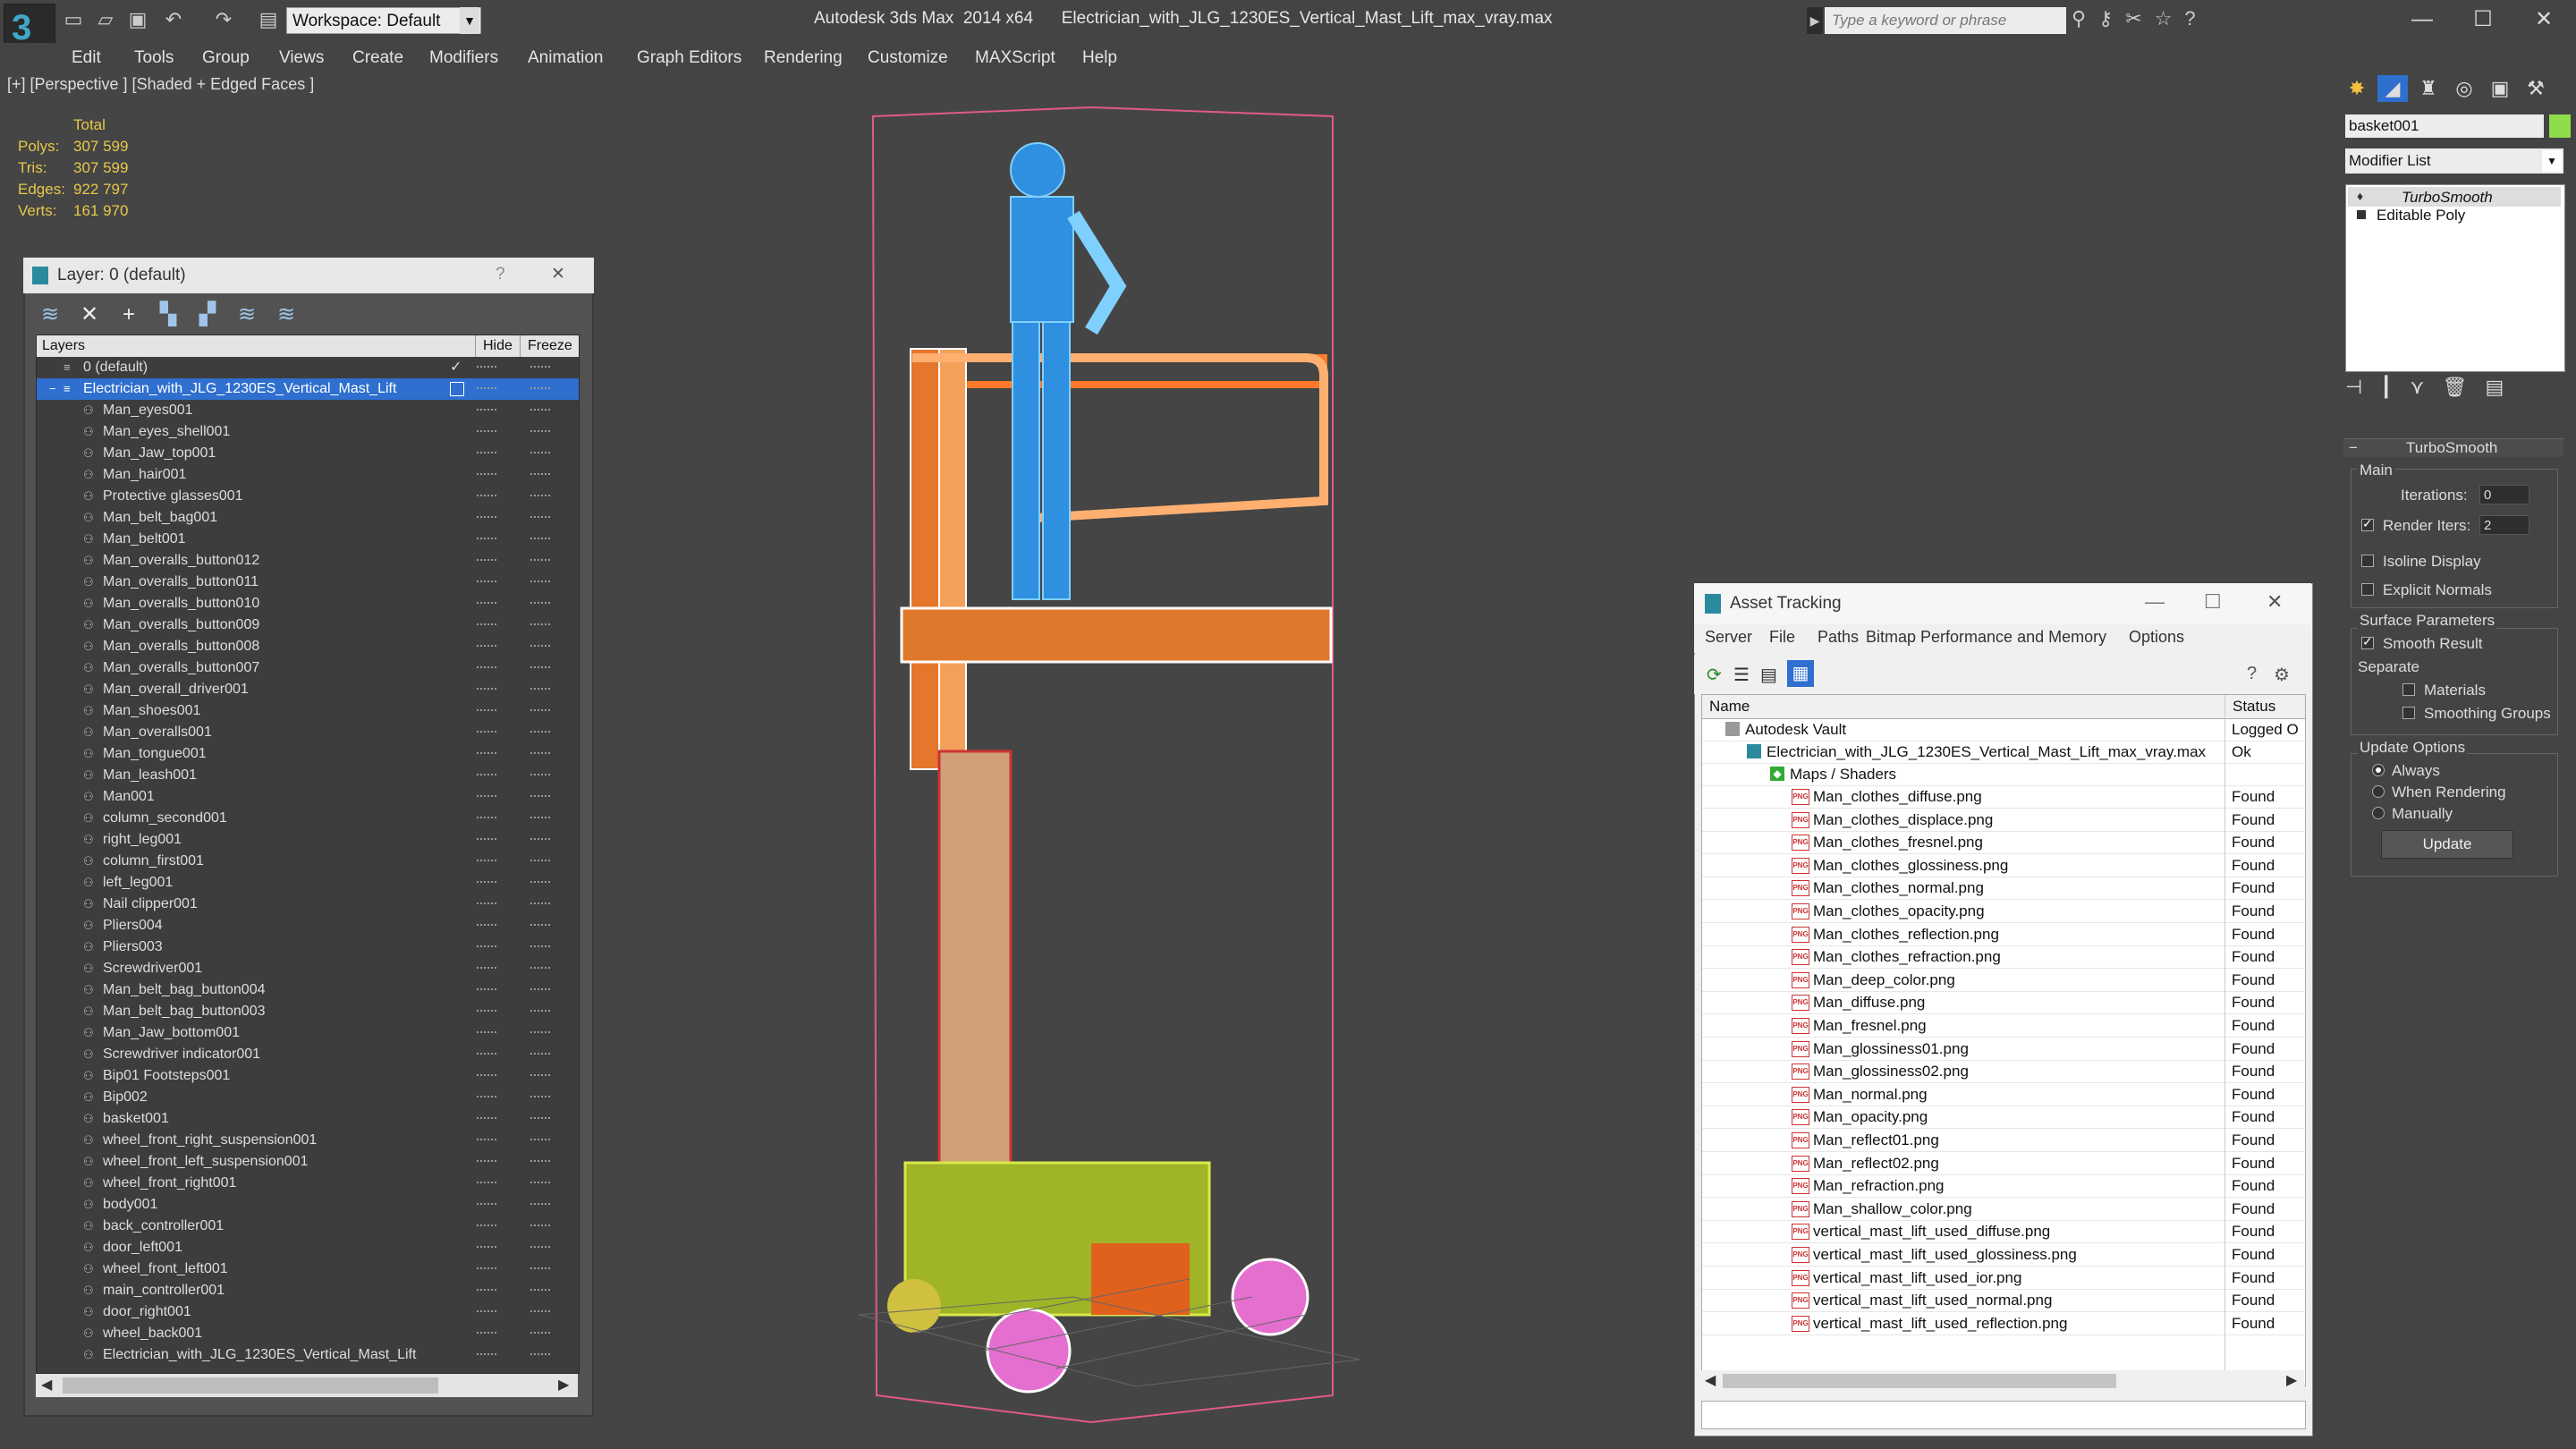  What do you see at coordinates (308, 732) in the screenshot?
I see `layer-object-row: ⚇ Man_overalls001` at bounding box center [308, 732].